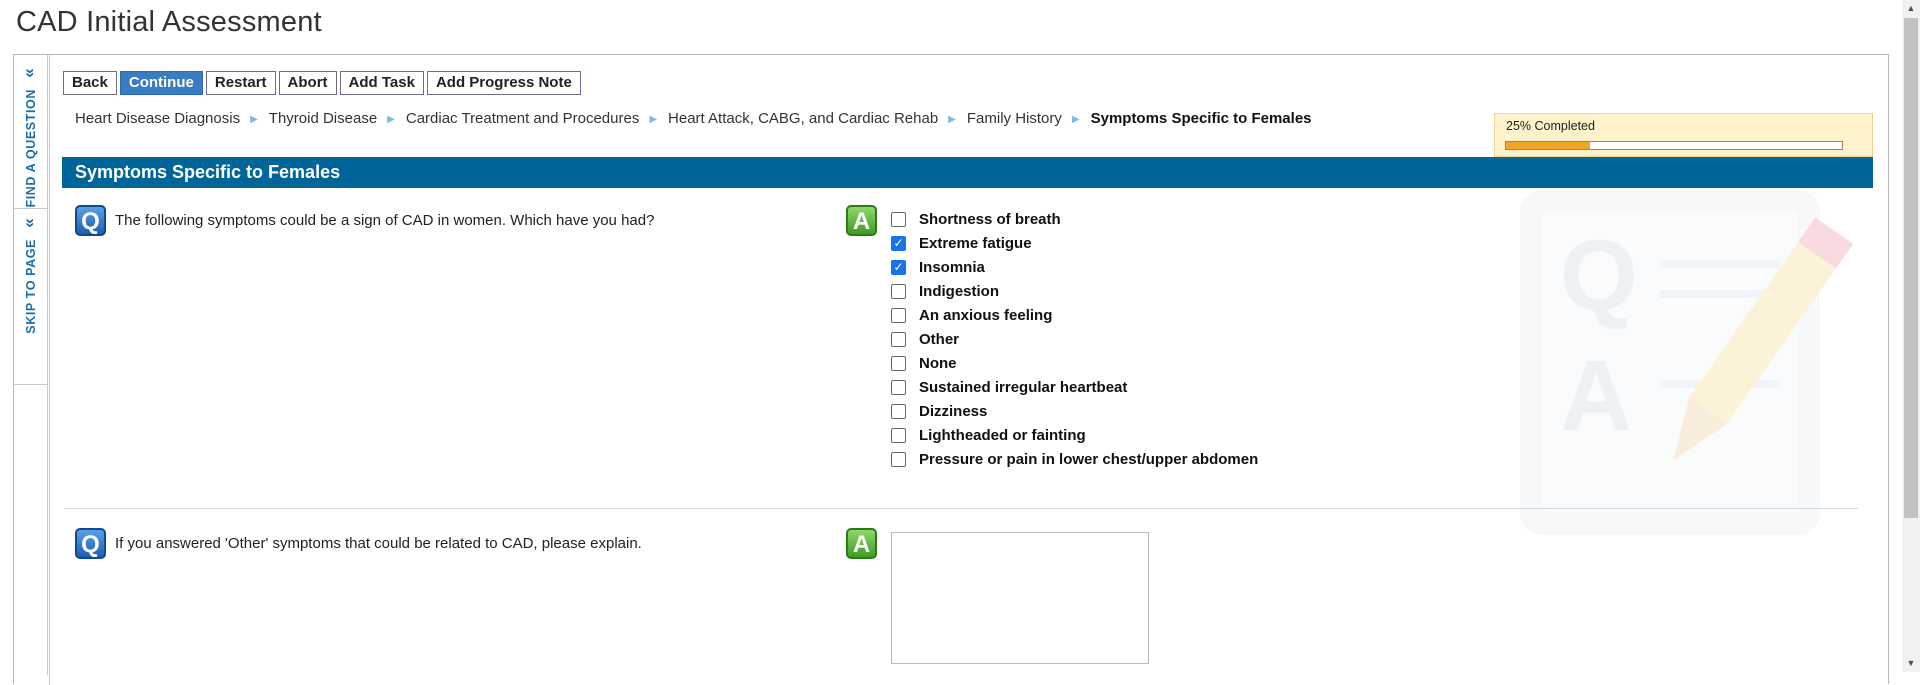  What do you see at coordinates (986, 315) in the screenshot?
I see `symptom-label: An anxious feeling` at bounding box center [986, 315].